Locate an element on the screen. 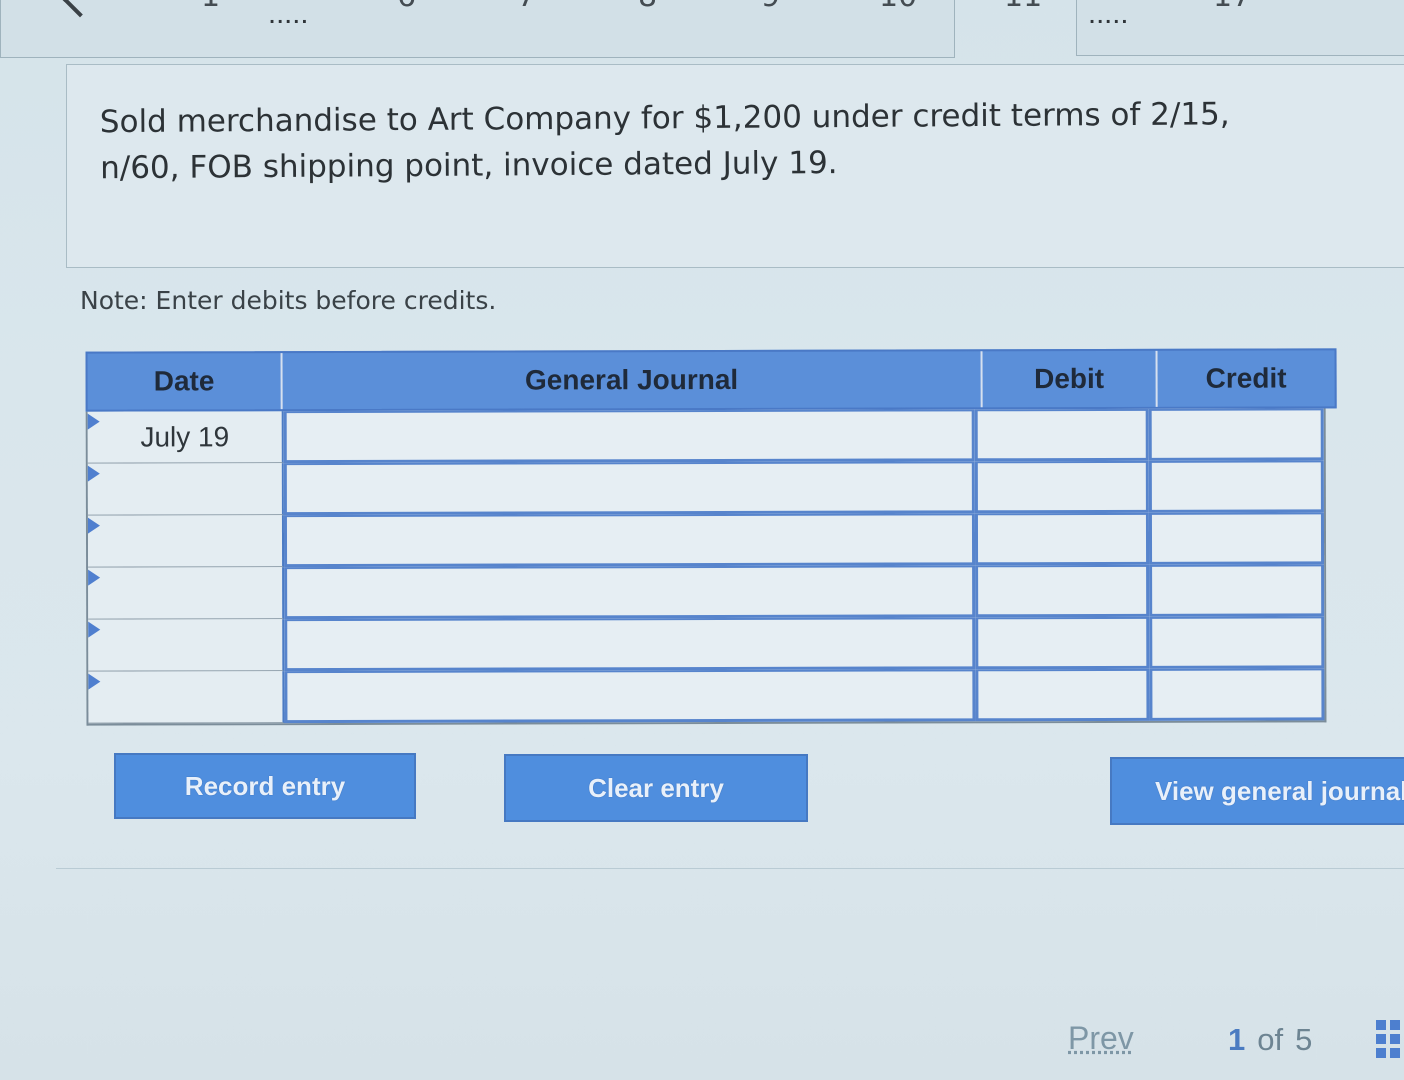 This screenshot has height=1080, width=1404. date-cell: July 19 is located at coordinates (186, 437).